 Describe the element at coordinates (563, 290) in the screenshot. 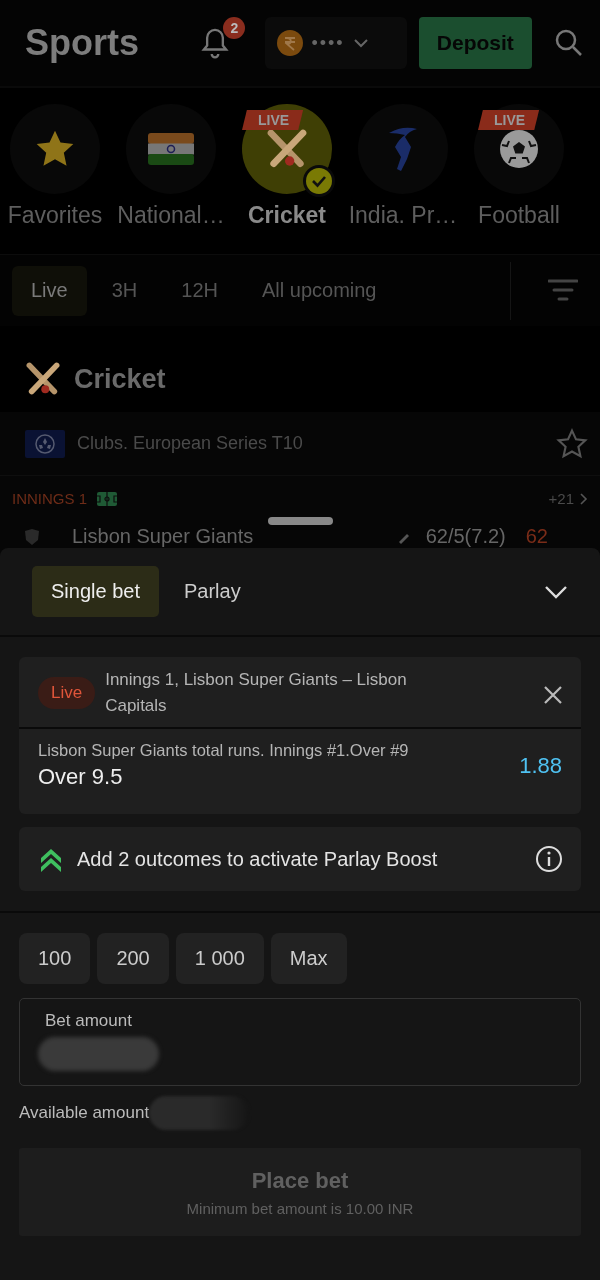

I see `filter-icon` at that location.